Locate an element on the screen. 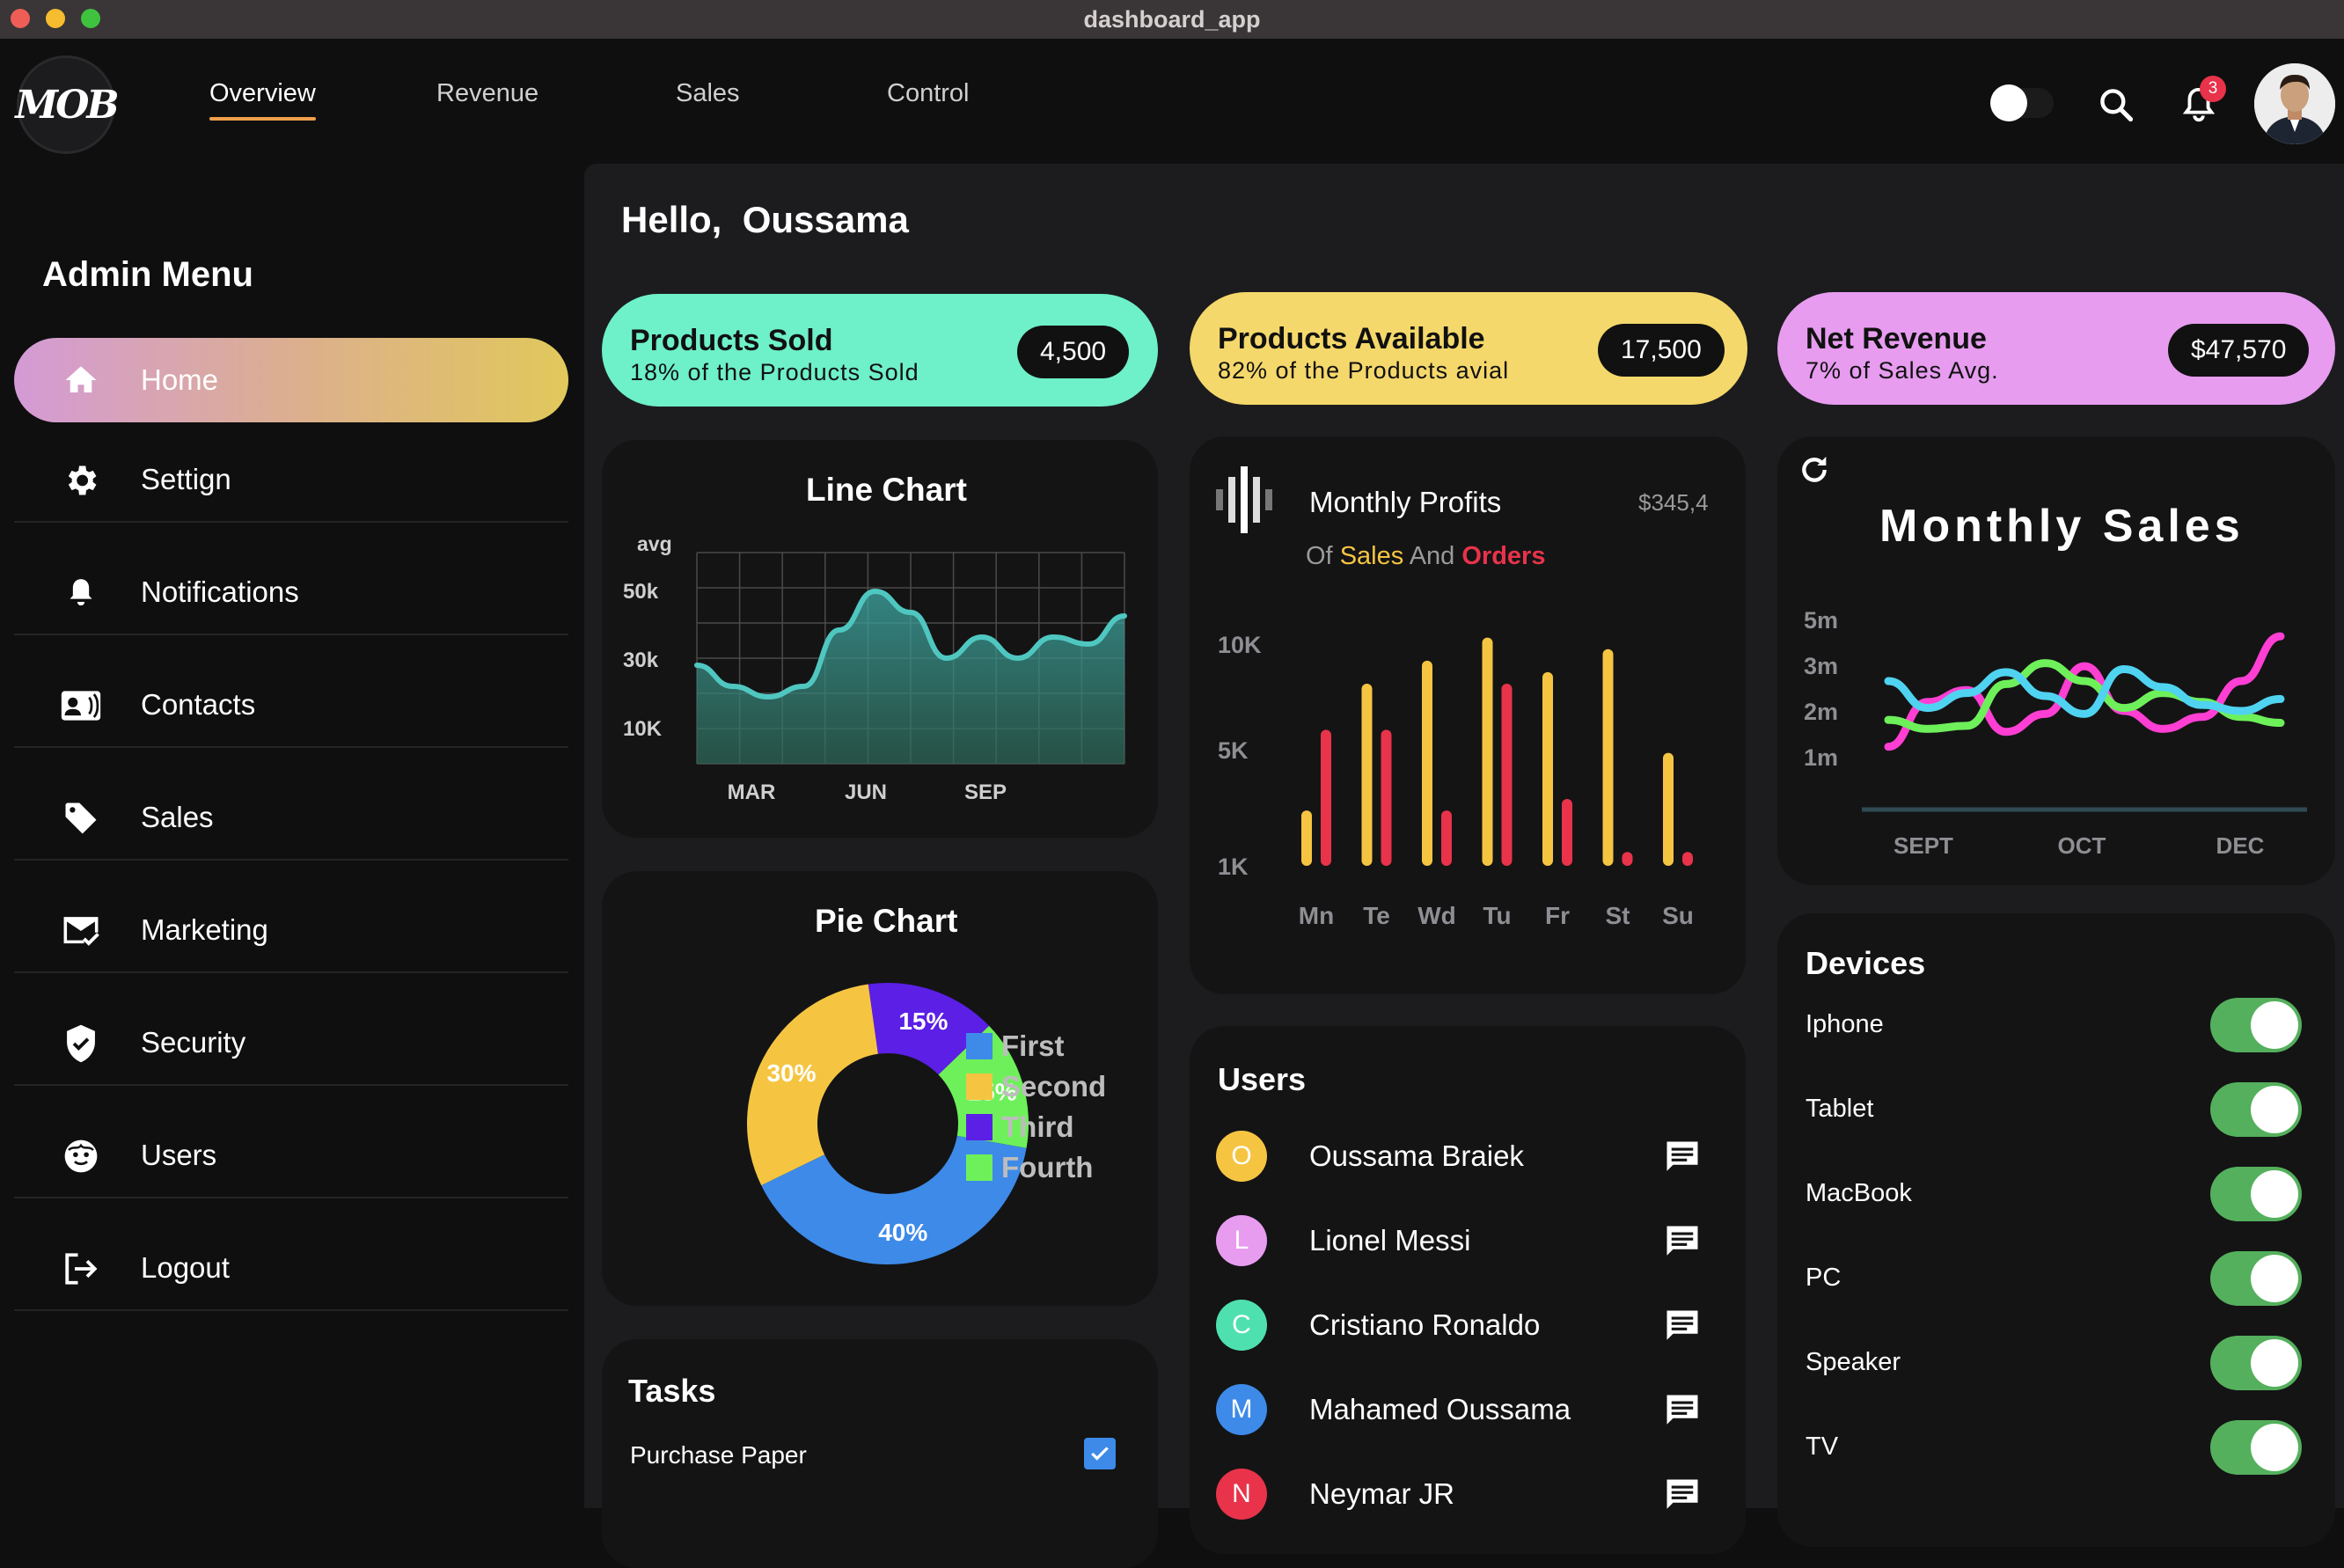  task-checkbox is located at coordinates (1100, 1453).